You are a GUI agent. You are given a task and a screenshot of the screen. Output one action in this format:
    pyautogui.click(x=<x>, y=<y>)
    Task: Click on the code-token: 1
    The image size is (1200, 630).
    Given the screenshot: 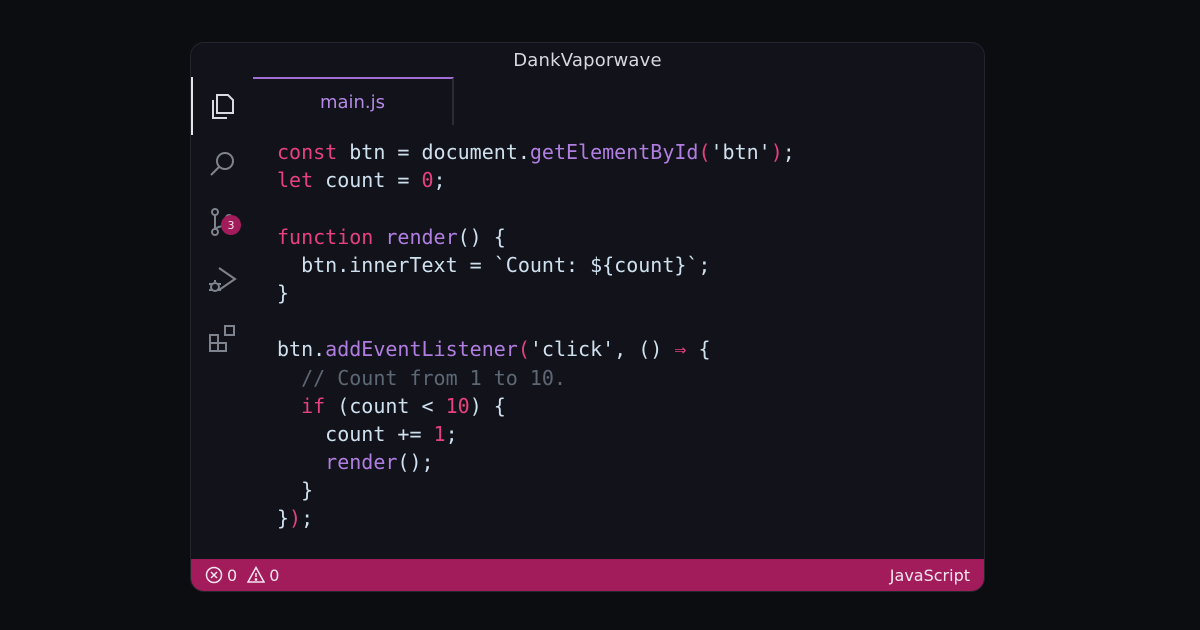 What is the action you would take?
    pyautogui.click(x=439, y=433)
    